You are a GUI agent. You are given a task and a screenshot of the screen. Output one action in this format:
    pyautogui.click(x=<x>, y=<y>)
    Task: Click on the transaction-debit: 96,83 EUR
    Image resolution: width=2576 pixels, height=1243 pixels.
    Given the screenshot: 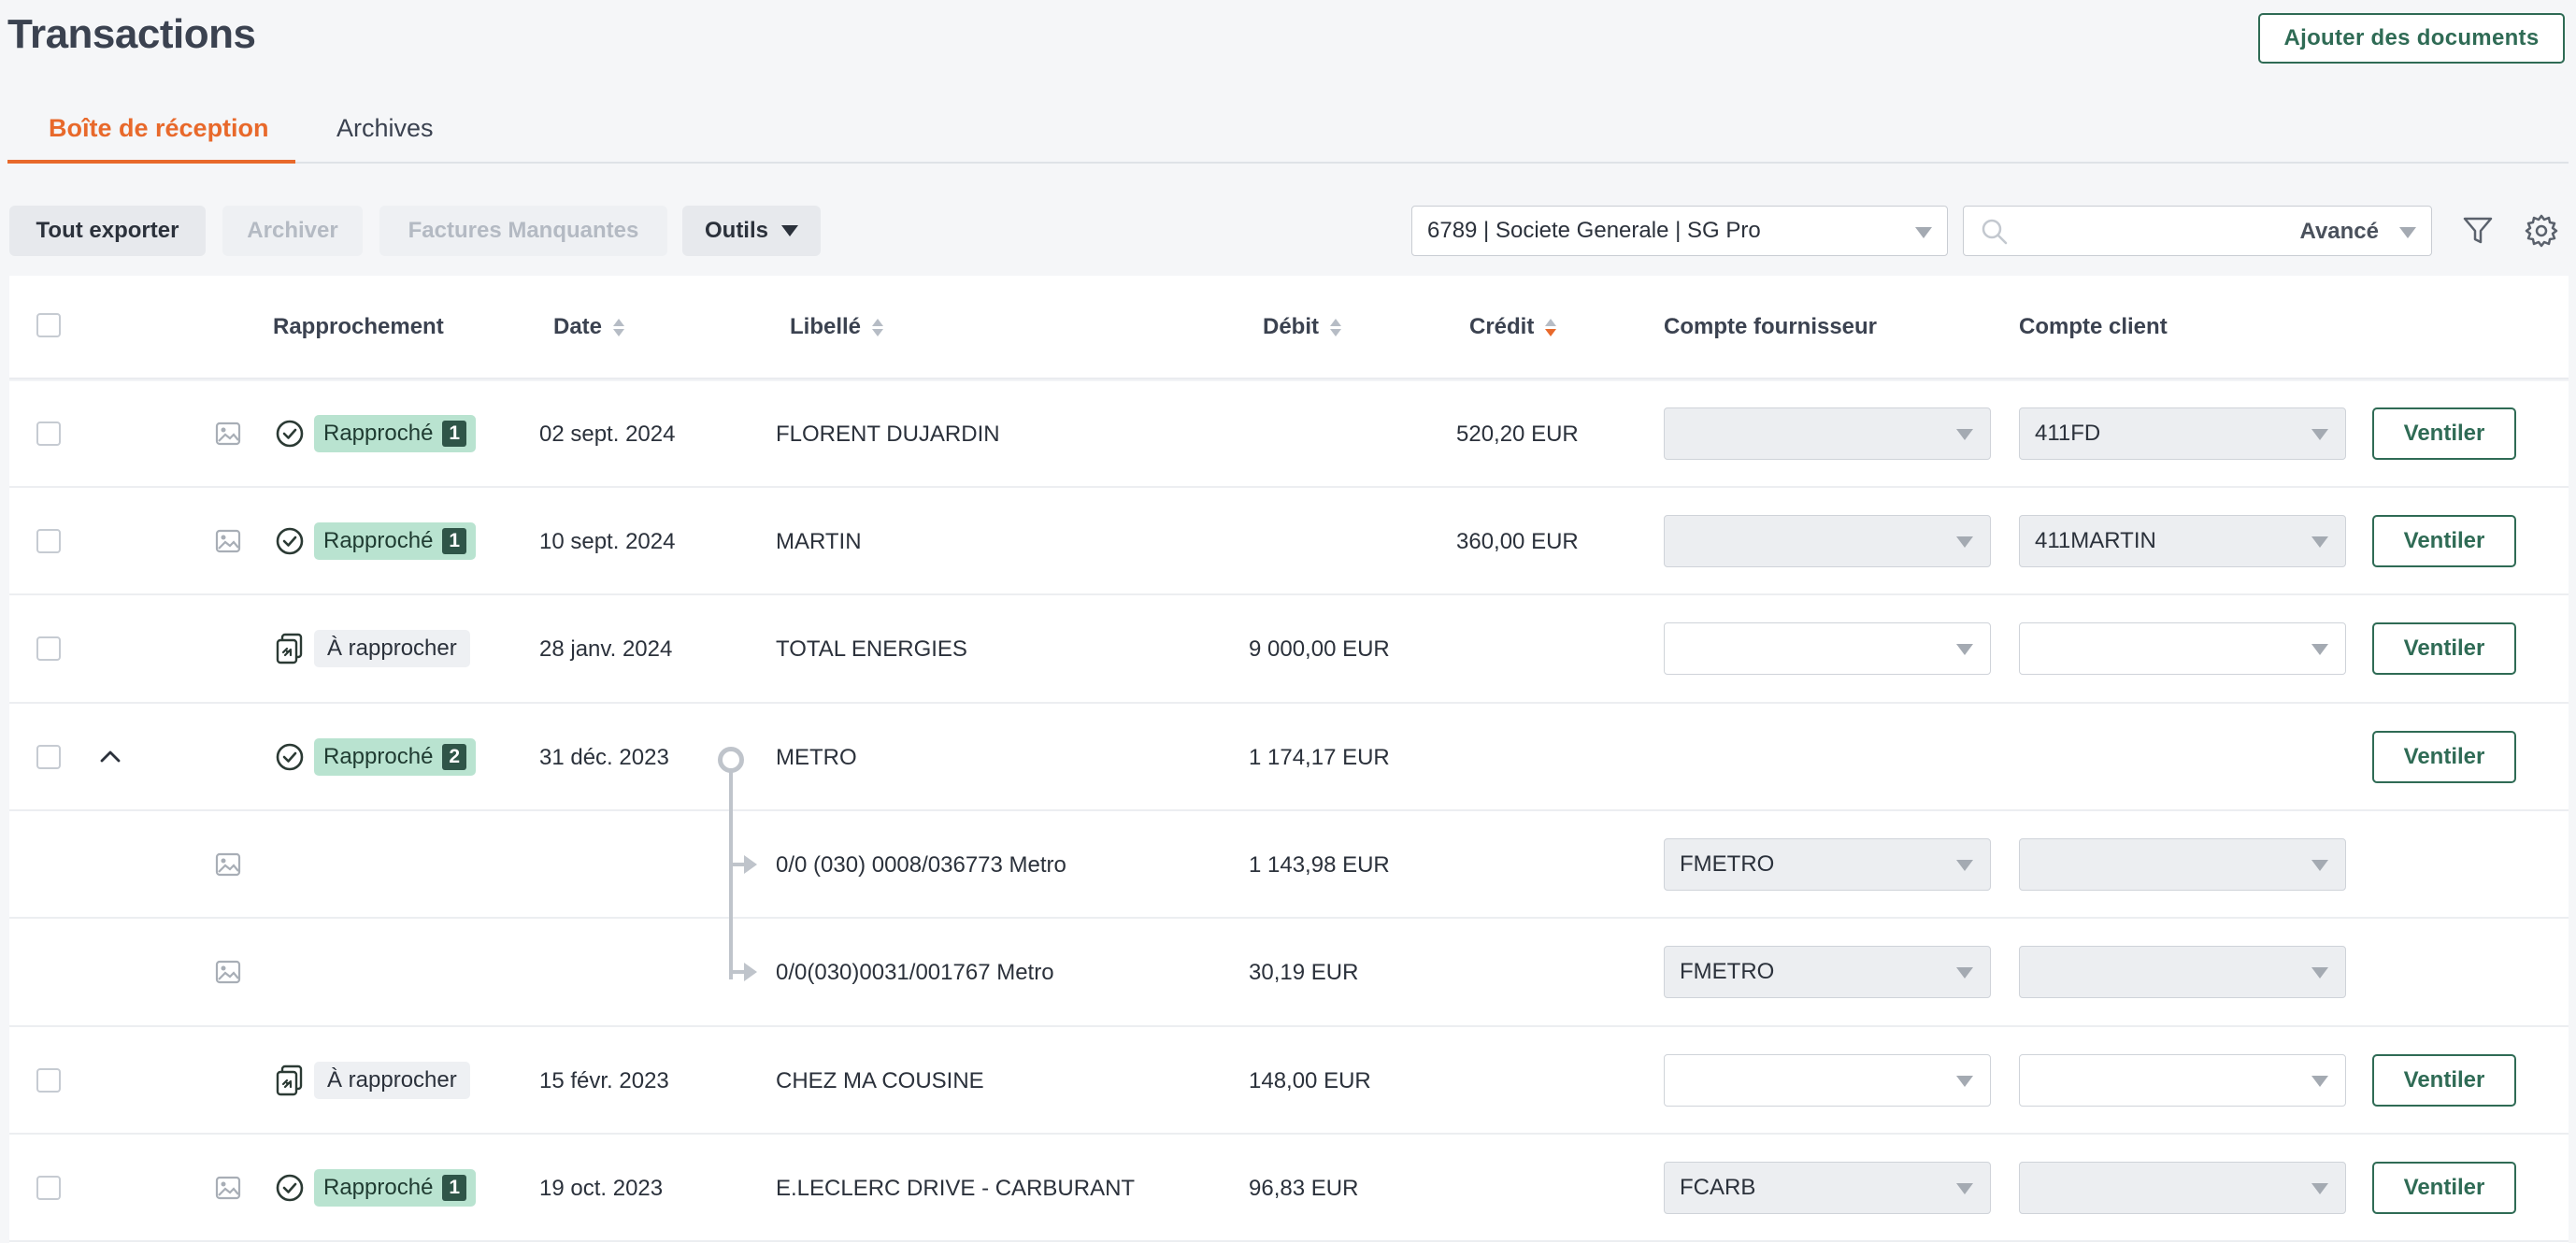 What is the action you would take?
    pyautogui.click(x=1304, y=1188)
    